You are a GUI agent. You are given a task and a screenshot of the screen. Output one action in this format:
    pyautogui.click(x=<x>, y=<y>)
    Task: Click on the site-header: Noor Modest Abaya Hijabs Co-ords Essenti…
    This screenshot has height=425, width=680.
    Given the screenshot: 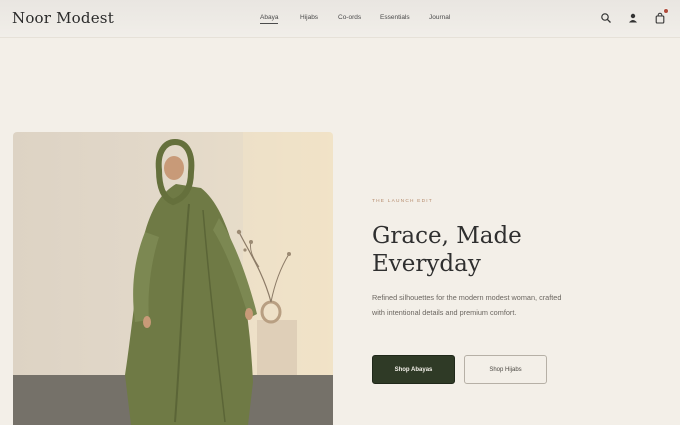 What is the action you would take?
    pyautogui.click(x=340, y=19)
    